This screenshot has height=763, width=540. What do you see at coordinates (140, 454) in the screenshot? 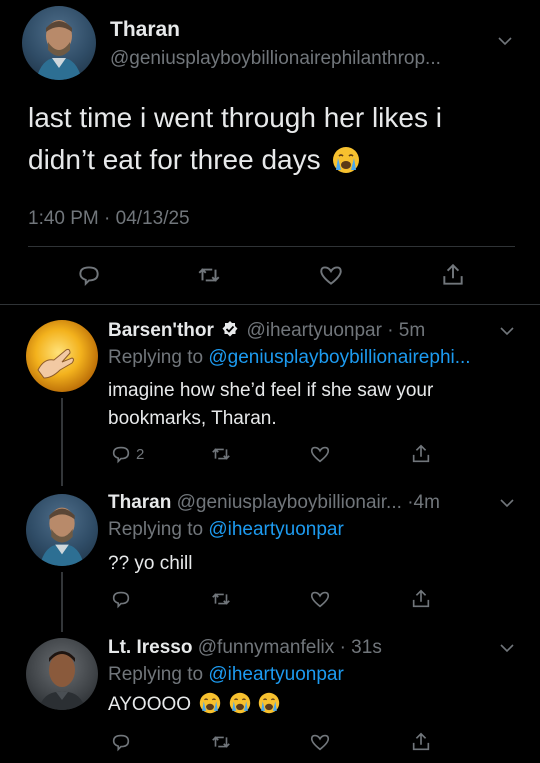
I see `reply-count: 2` at bounding box center [140, 454].